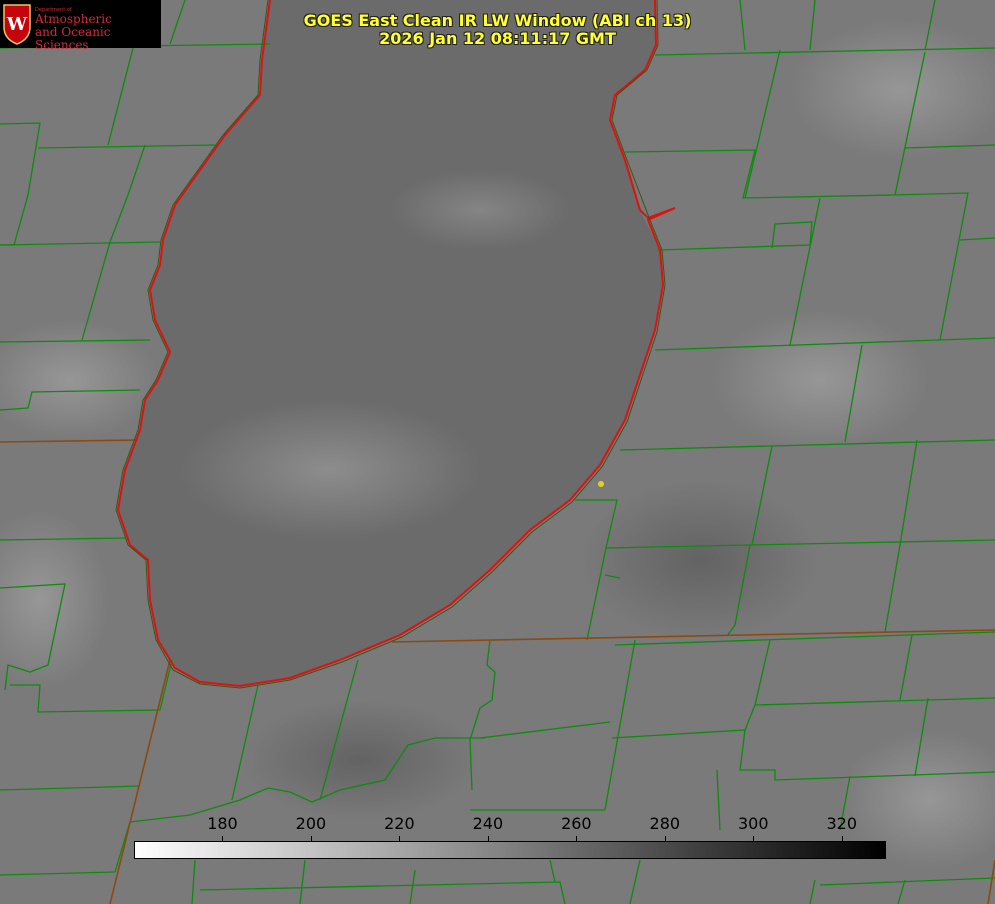  Describe the element at coordinates (497, 20) in the screenshot. I see `image-title: GOES East Clean IR LW Window (ABI ch 13)` at that location.